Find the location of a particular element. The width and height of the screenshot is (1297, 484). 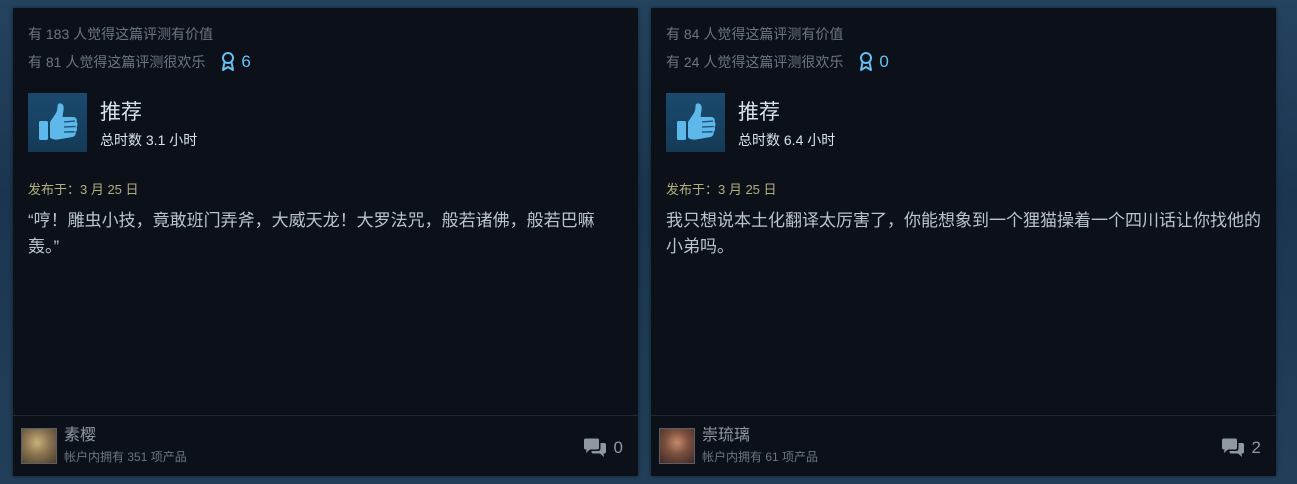

funny-count: 有 81 人觉得这篇评测很欢乐 is located at coordinates (117, 62).